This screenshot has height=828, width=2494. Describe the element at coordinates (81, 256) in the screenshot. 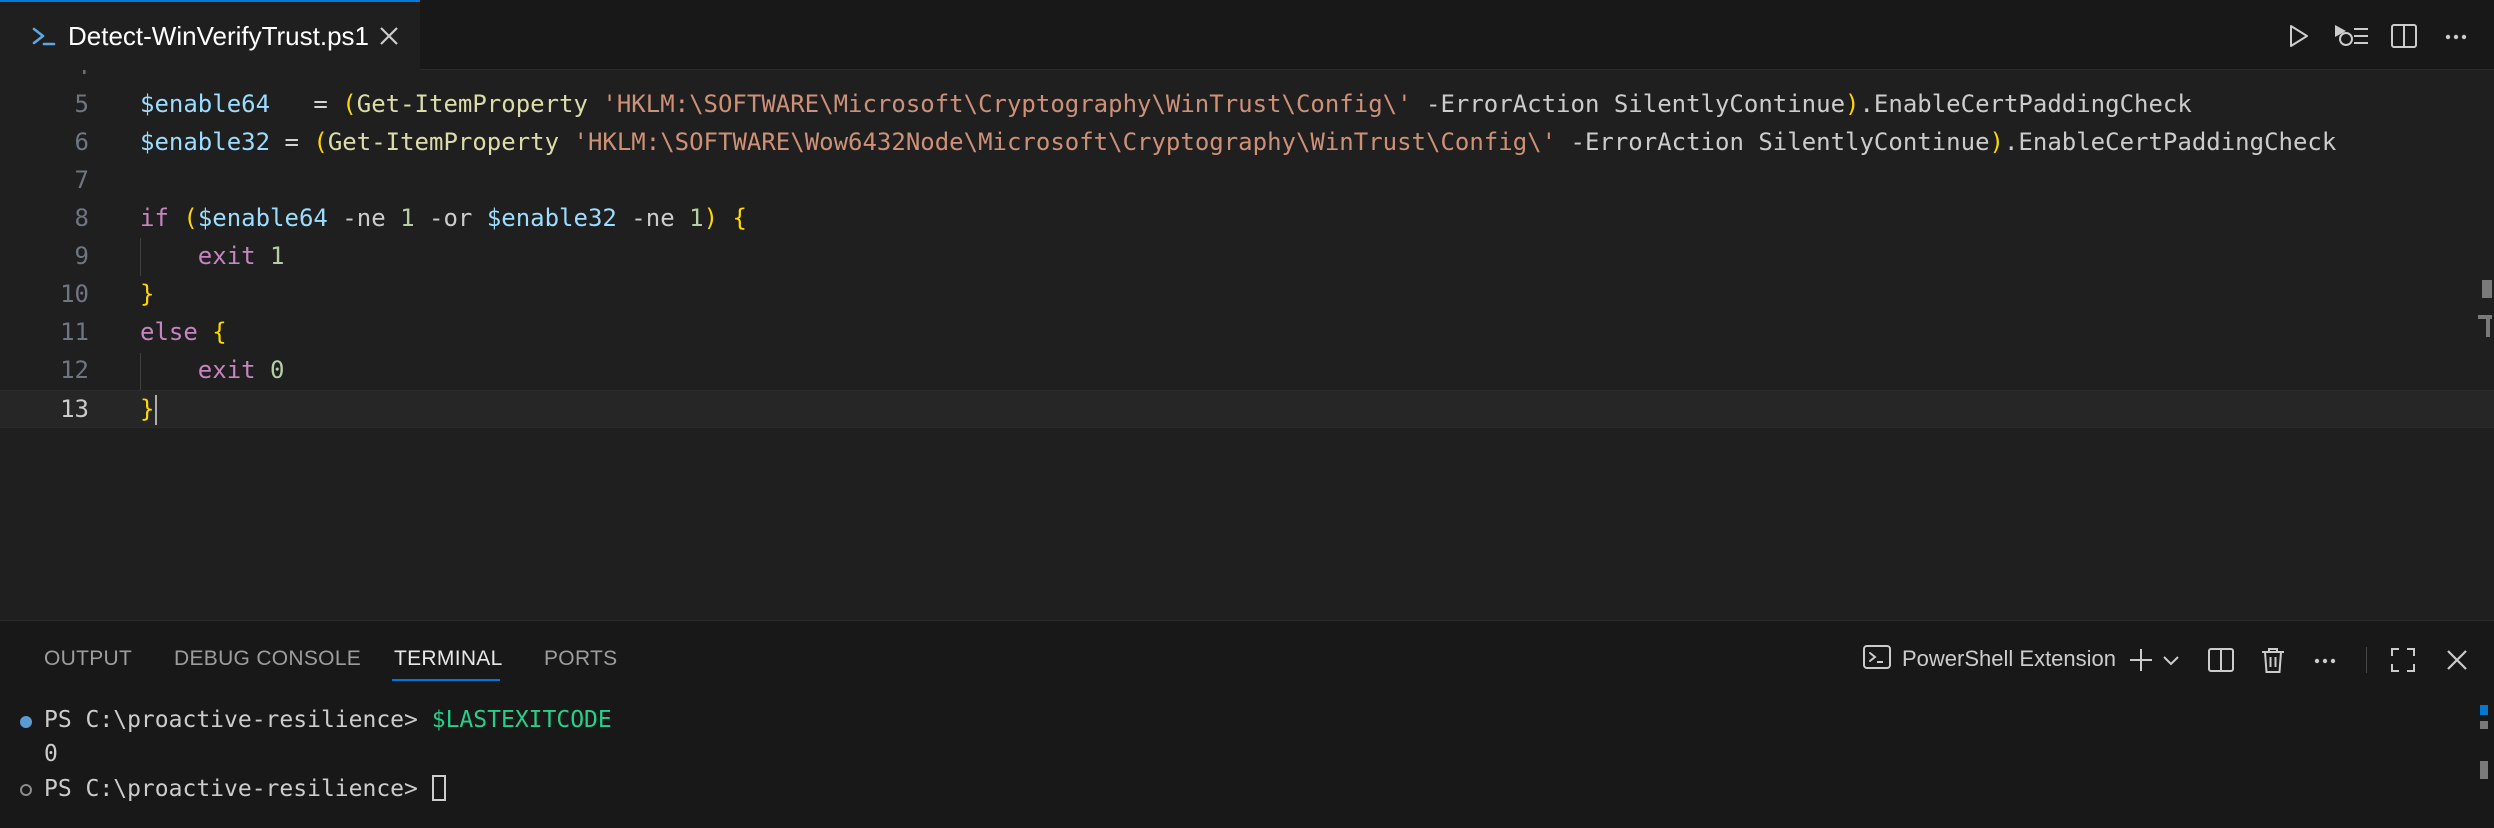

I see `line-number: 9` at that location.